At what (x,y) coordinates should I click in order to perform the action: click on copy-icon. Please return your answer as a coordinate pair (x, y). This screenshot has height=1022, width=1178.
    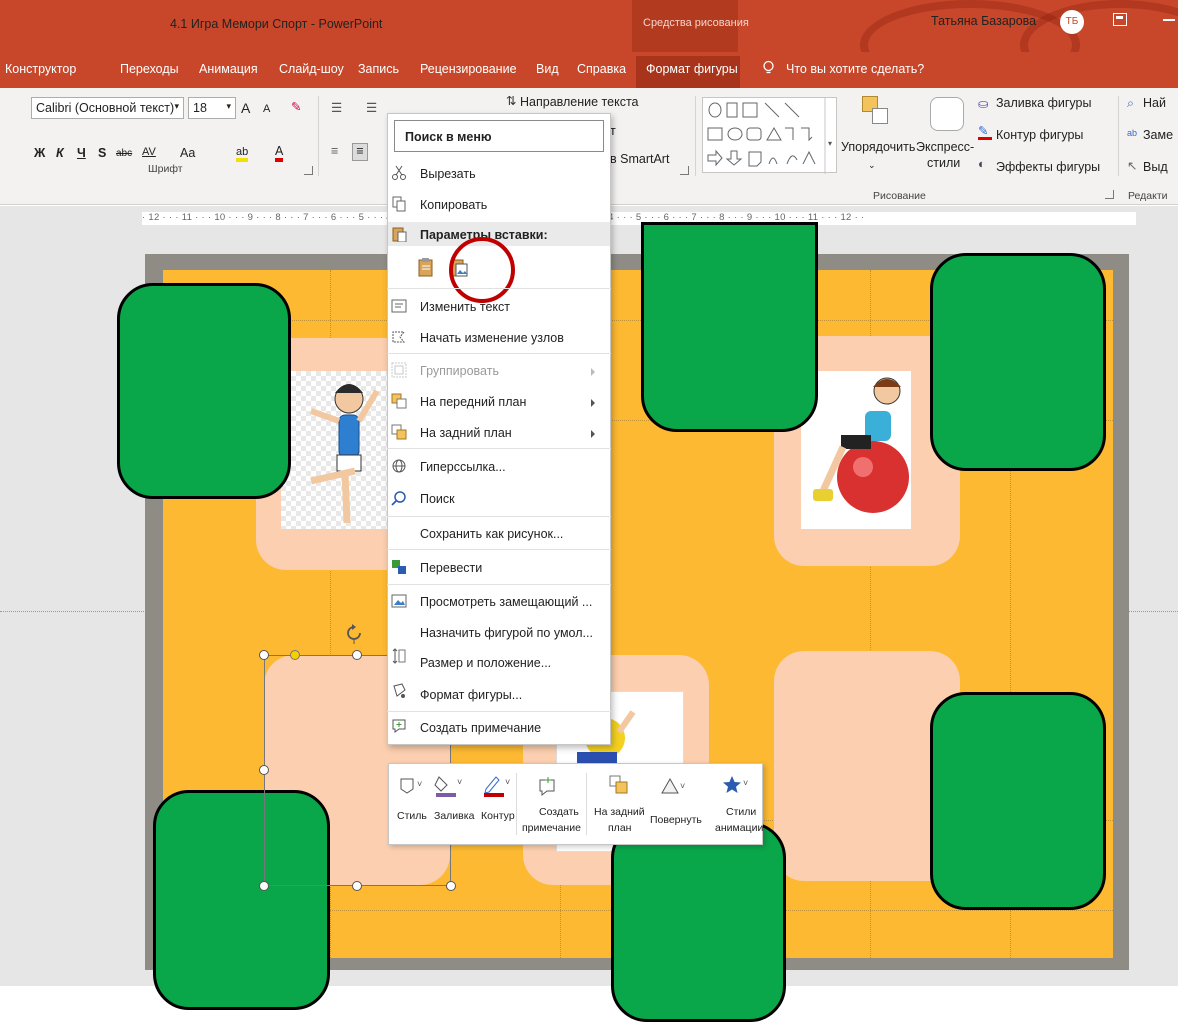
    Looking at the image, I should click on (399, 204).